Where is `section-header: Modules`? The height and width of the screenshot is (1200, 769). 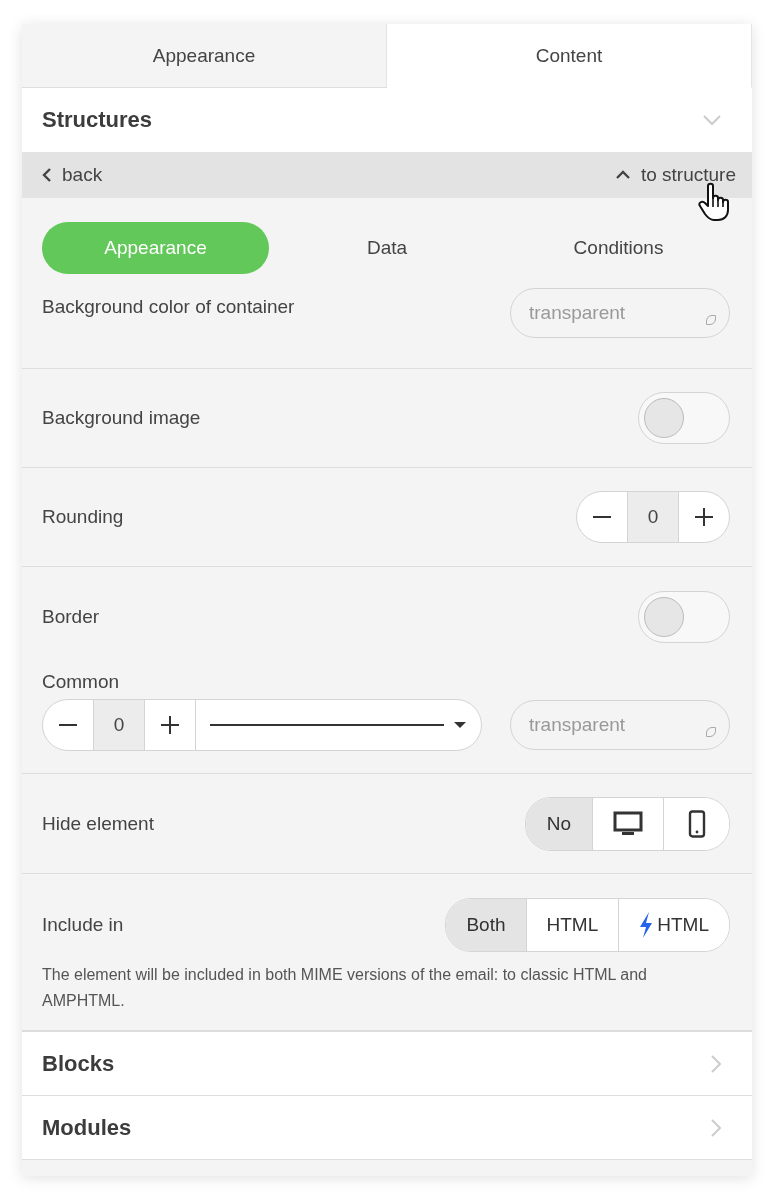 section-header: Modules is located at coordinates (387, 1127).